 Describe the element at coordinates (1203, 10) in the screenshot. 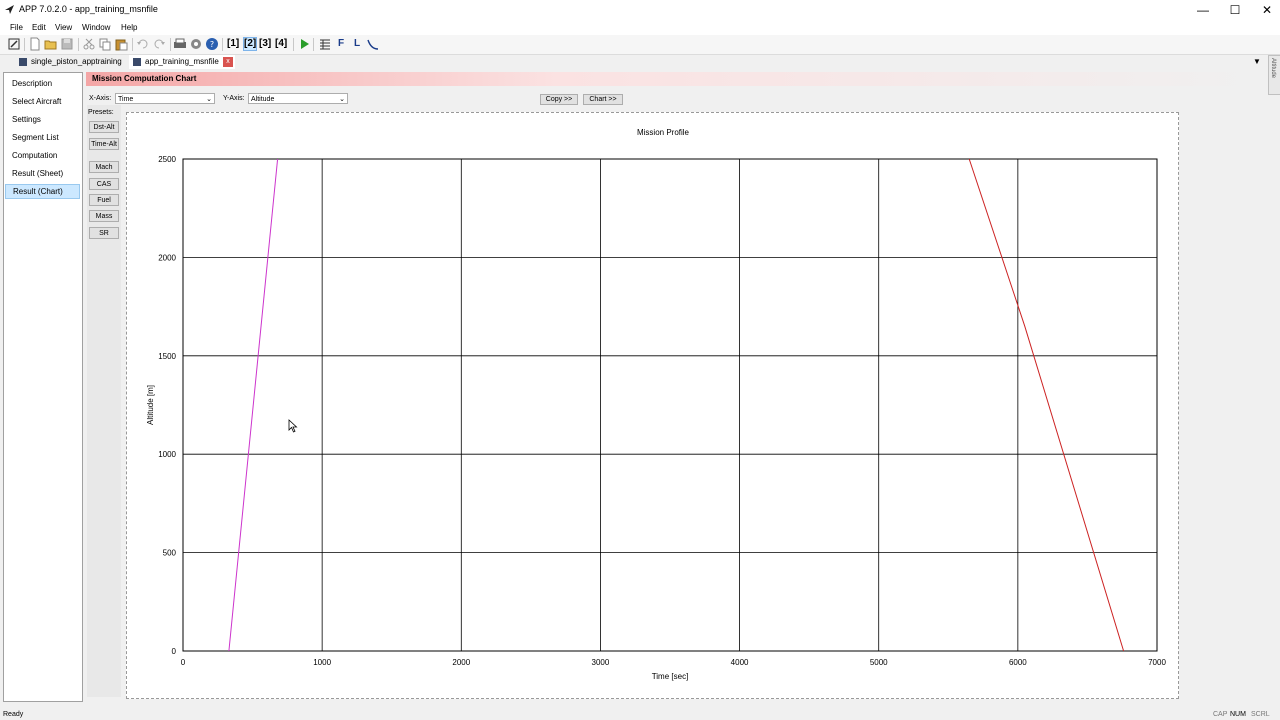

I see `minimize-button: —` at that location.